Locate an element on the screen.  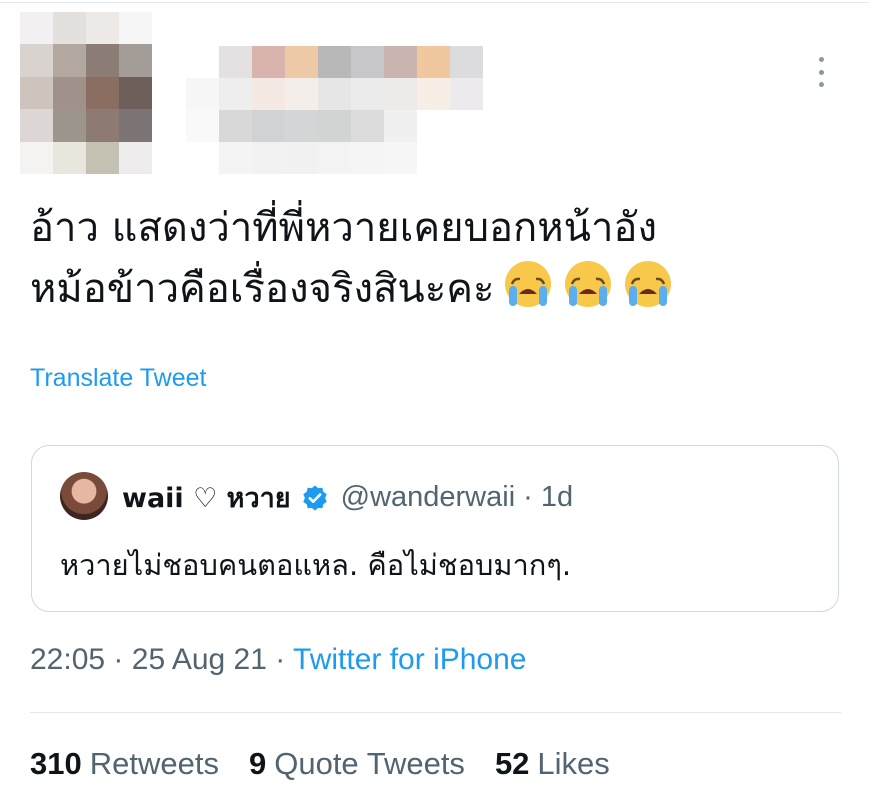
retweets-stat: 310 Retweets is located at coordinates (124, 764).